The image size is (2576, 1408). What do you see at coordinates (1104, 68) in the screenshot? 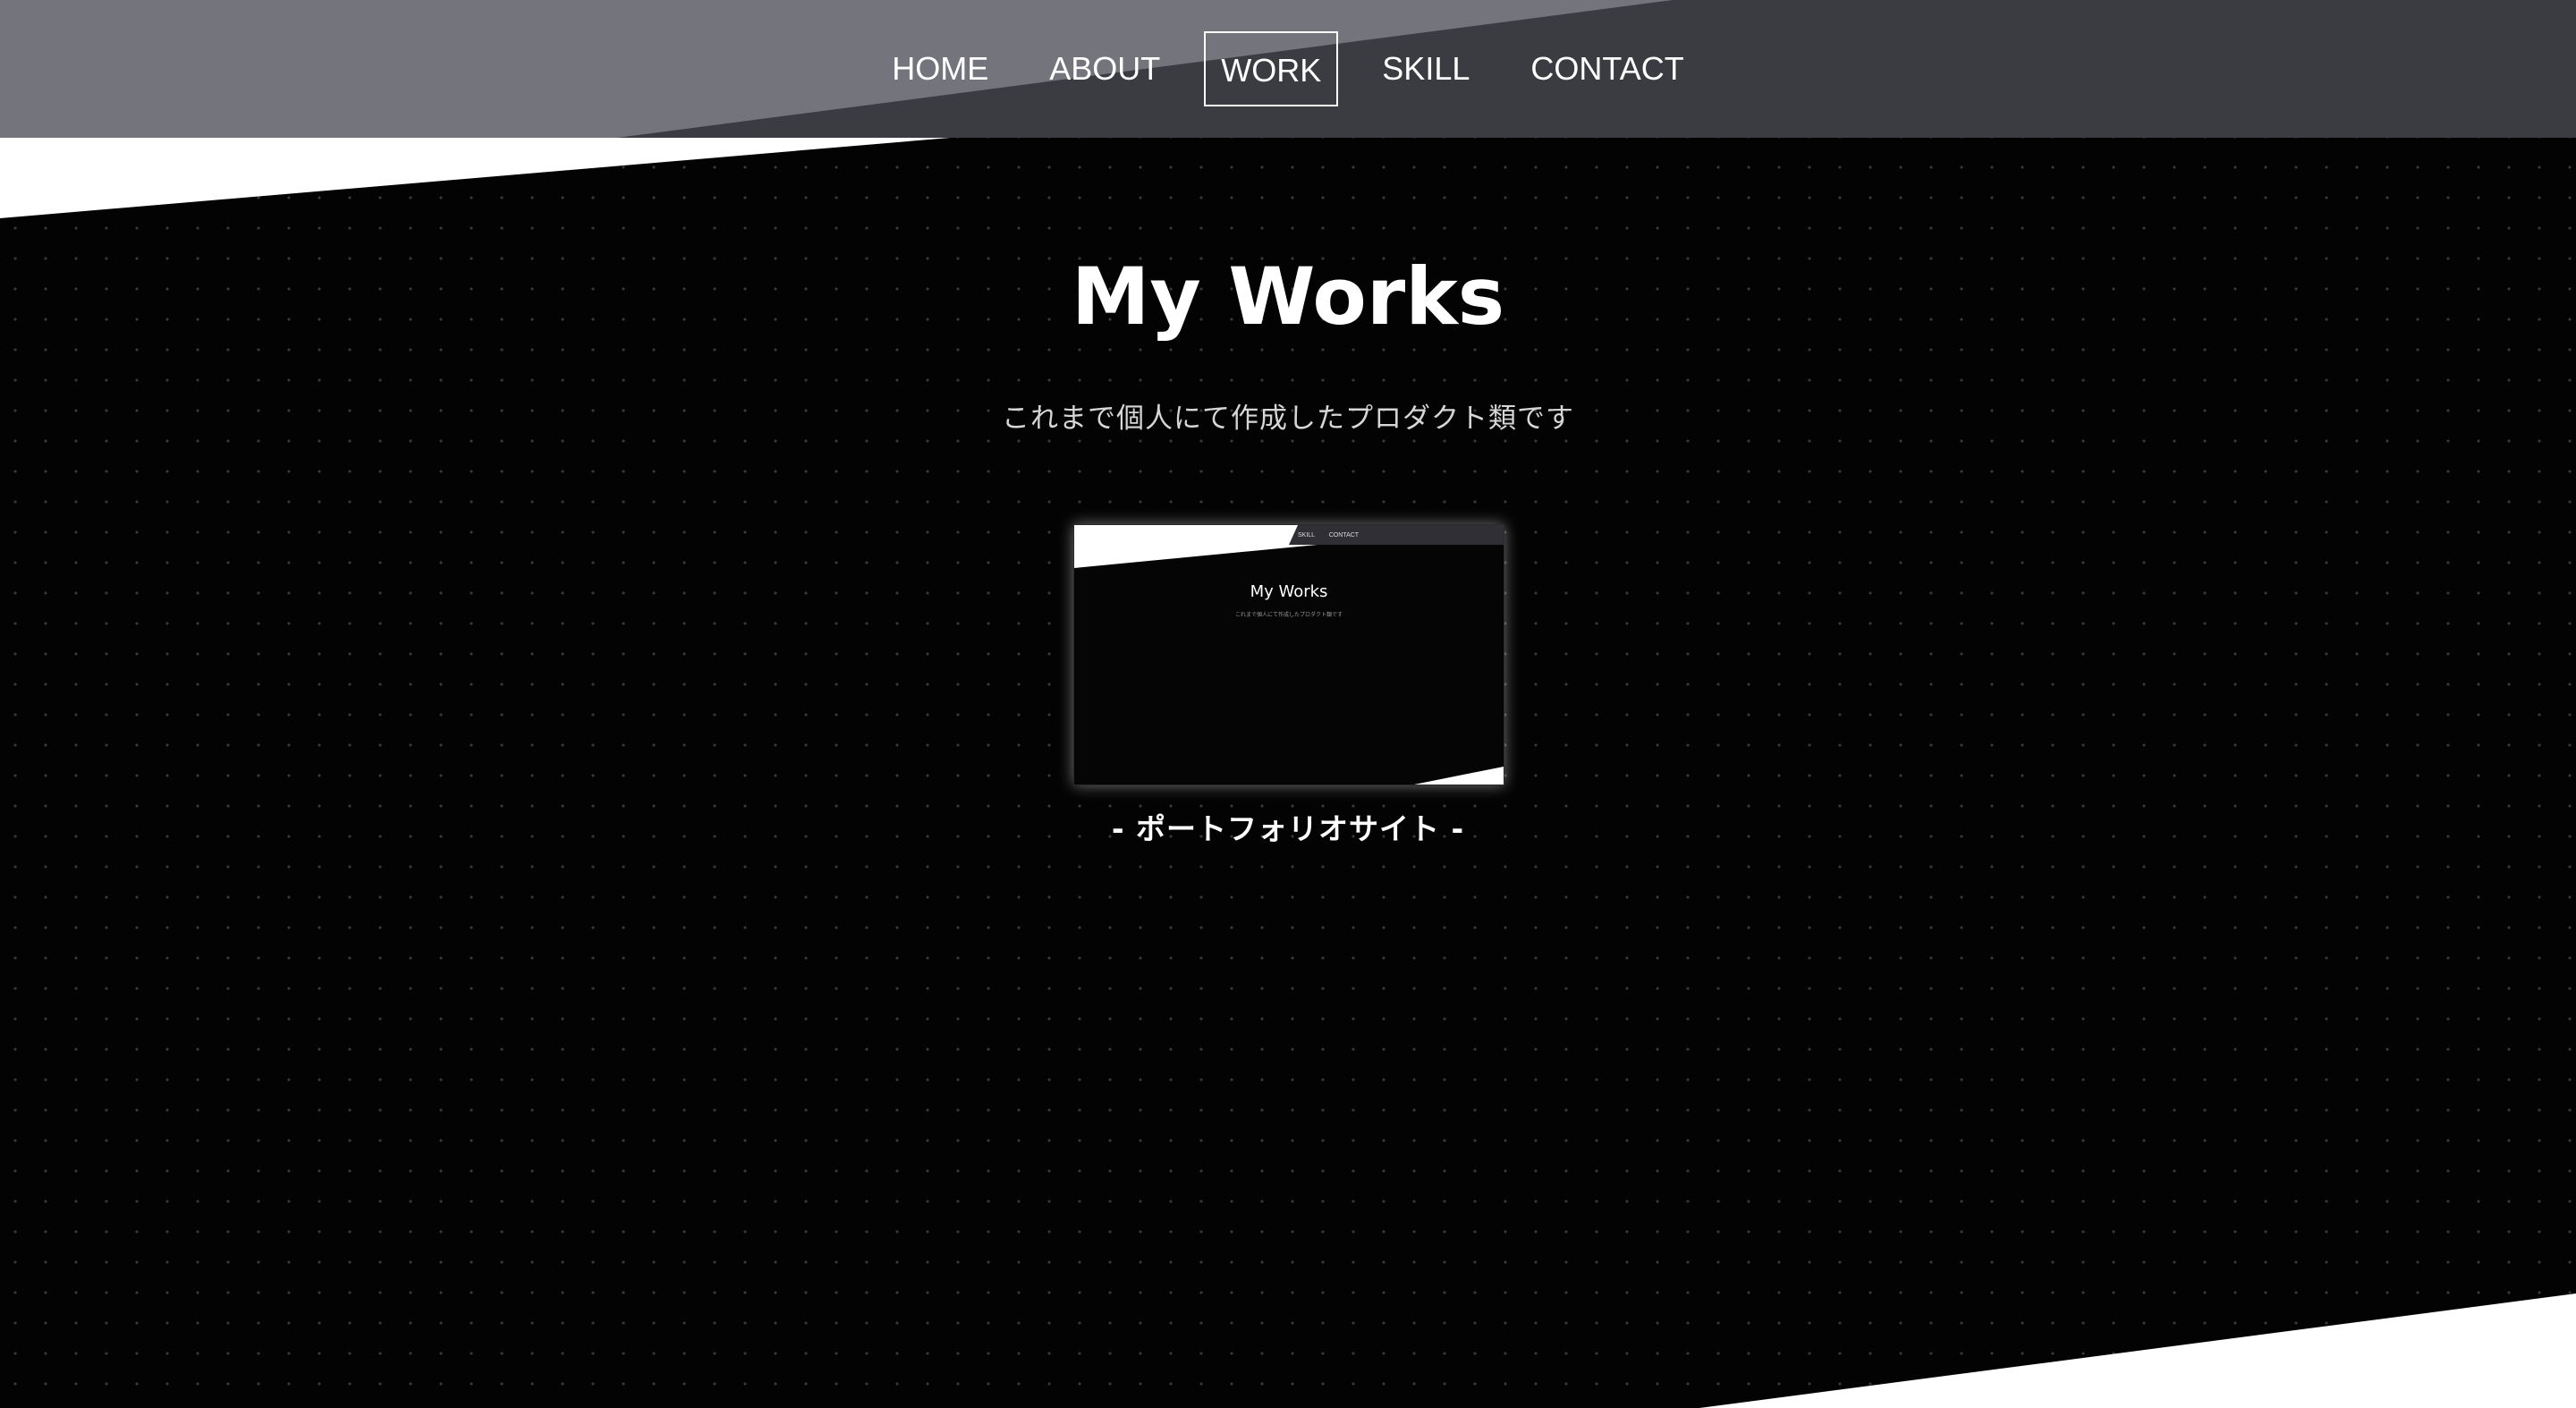
I see `nav-item-about: ABOUT` at bounding box center [1104, 68].